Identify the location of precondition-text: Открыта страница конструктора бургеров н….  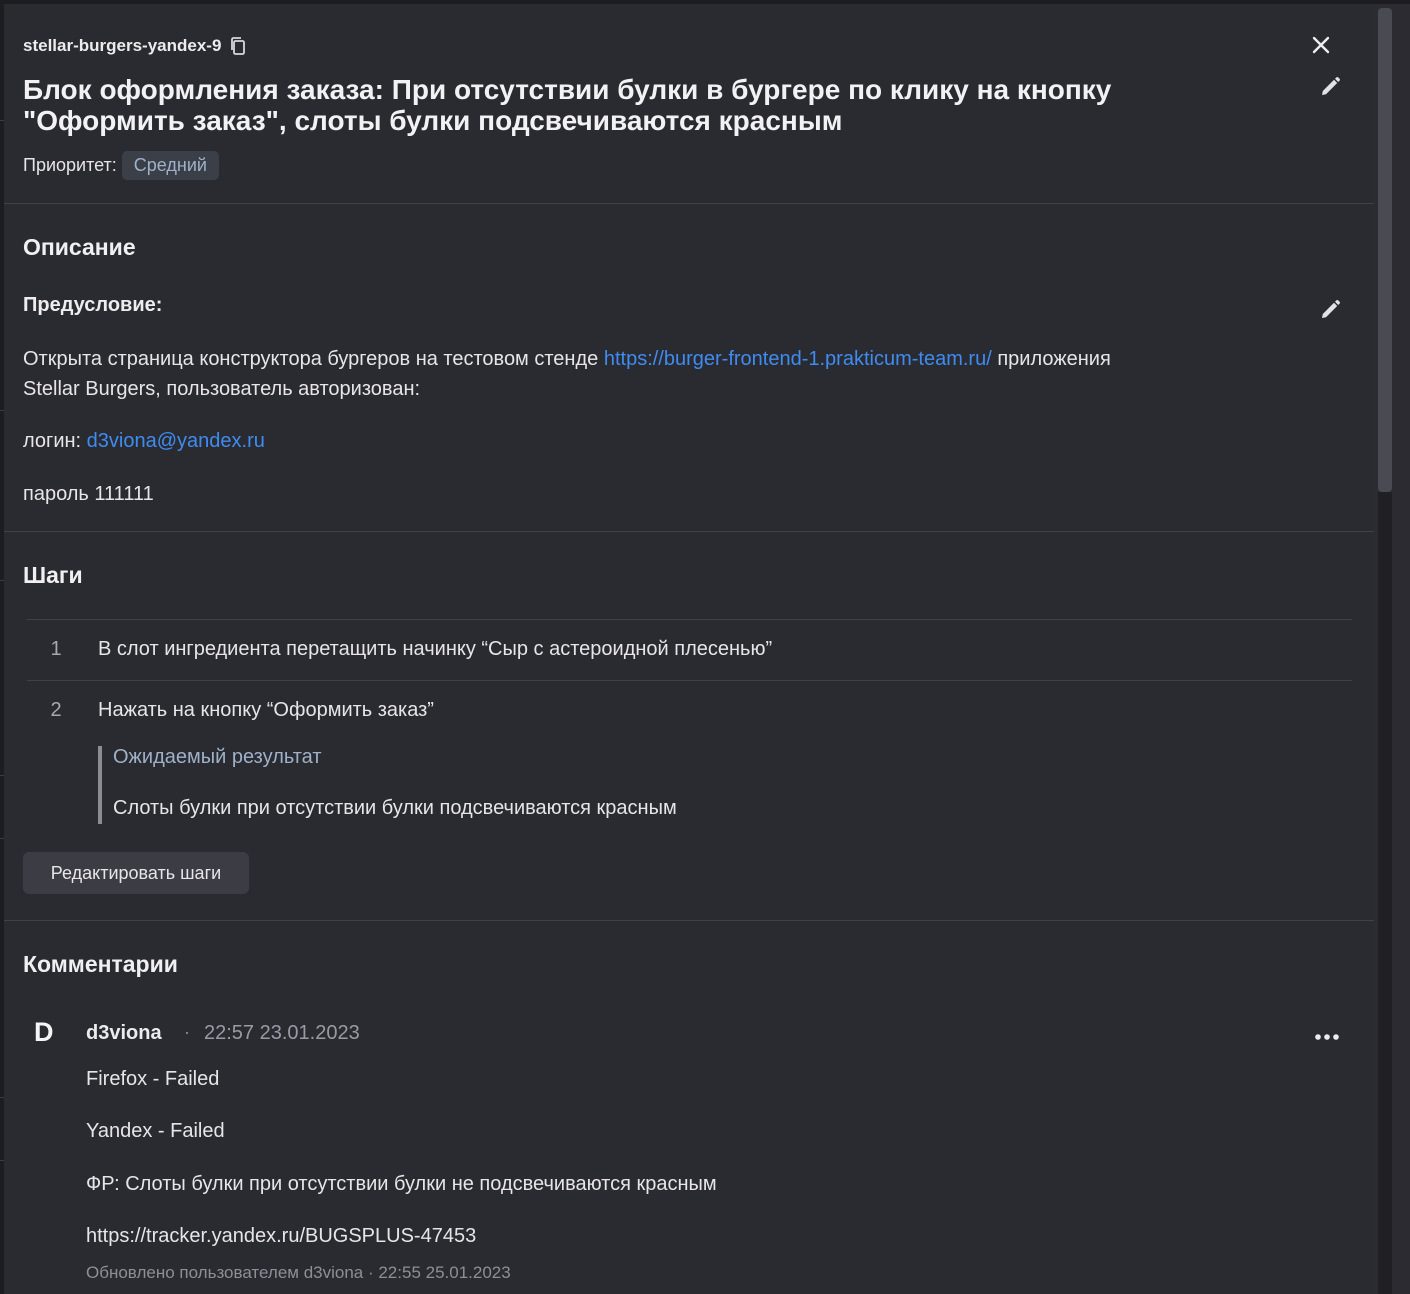
(673, 374).